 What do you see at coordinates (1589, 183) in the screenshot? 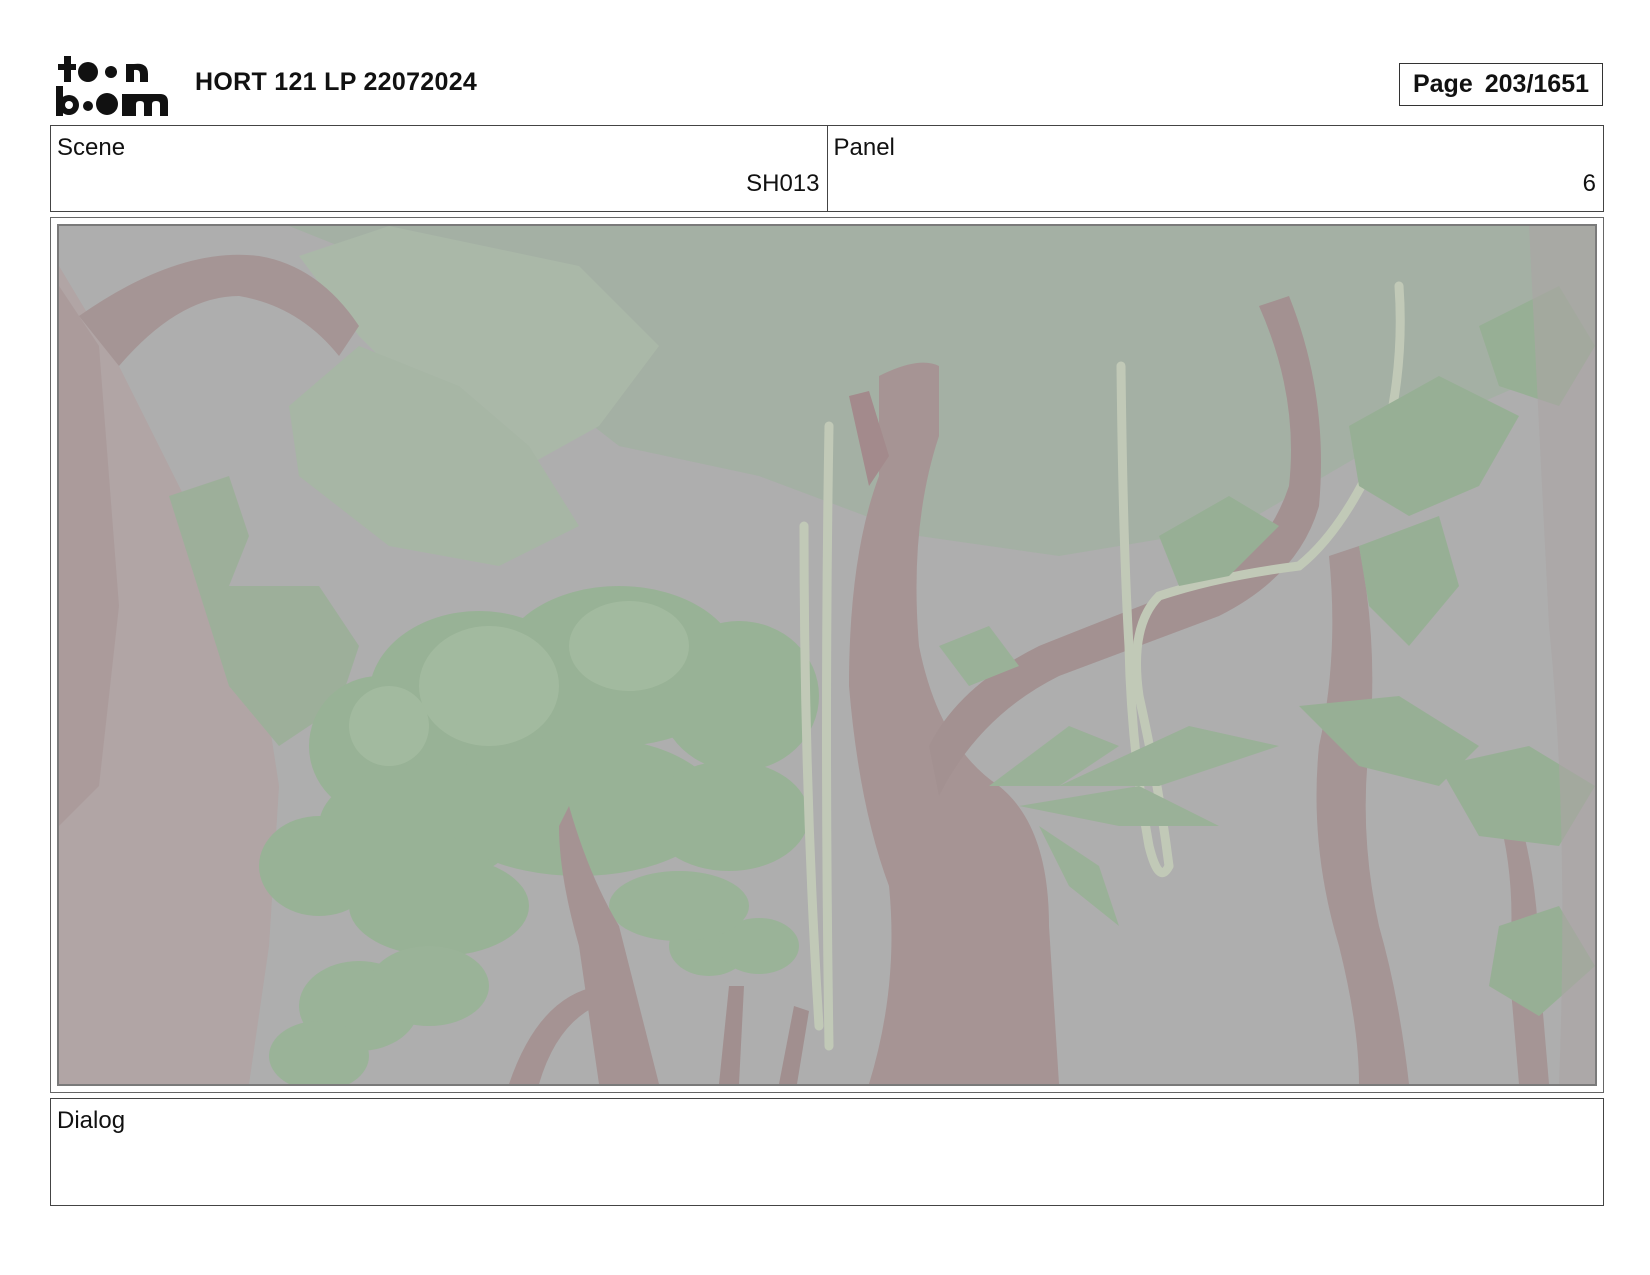
I see `panel-value: 6` at bounding box center [1589, 183].